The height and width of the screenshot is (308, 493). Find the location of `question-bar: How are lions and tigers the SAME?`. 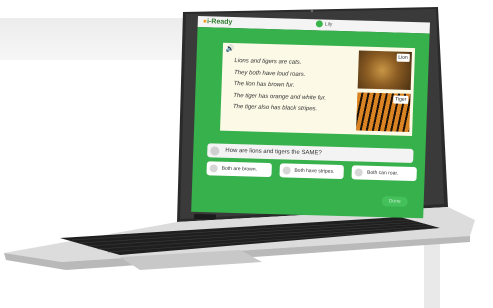

question-bar: How are lions and tigers the SAME? is located at coordinates (310, 153).